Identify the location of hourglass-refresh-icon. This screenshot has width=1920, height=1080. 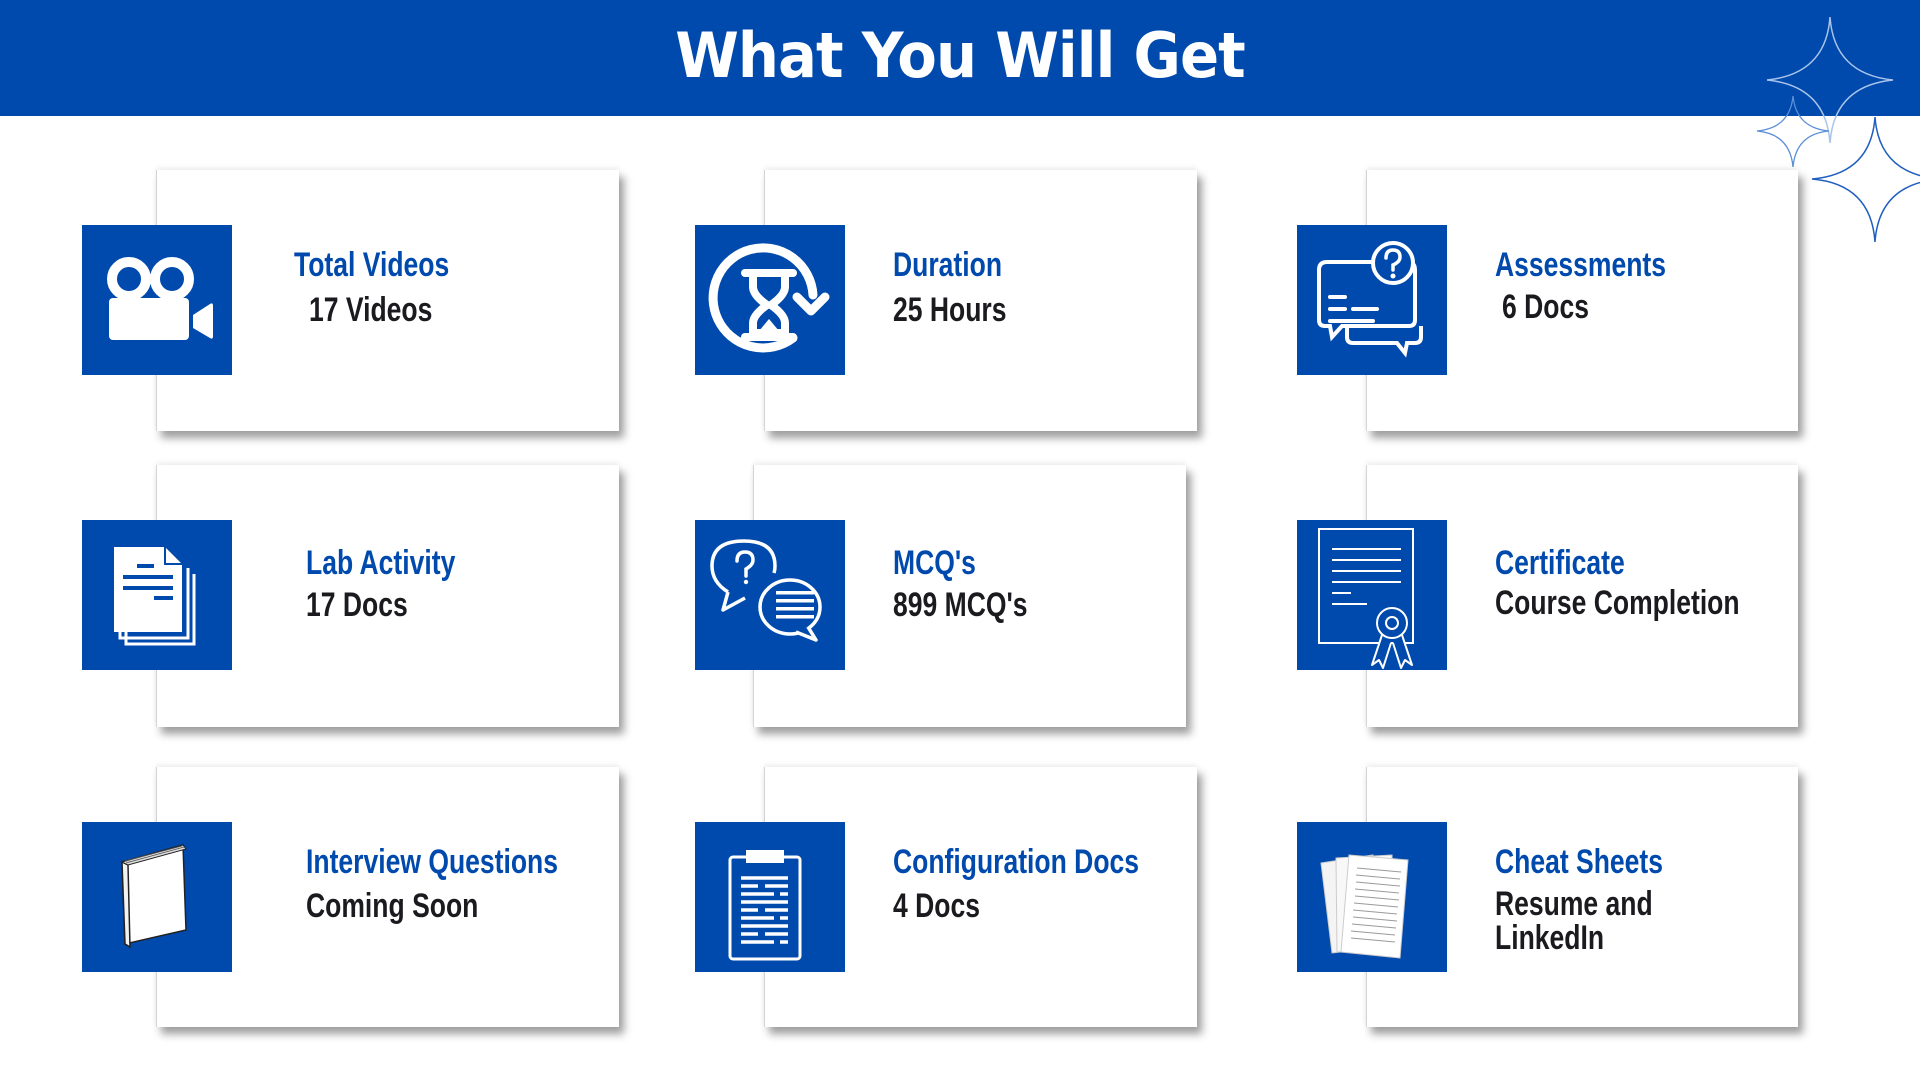
(769, 298).